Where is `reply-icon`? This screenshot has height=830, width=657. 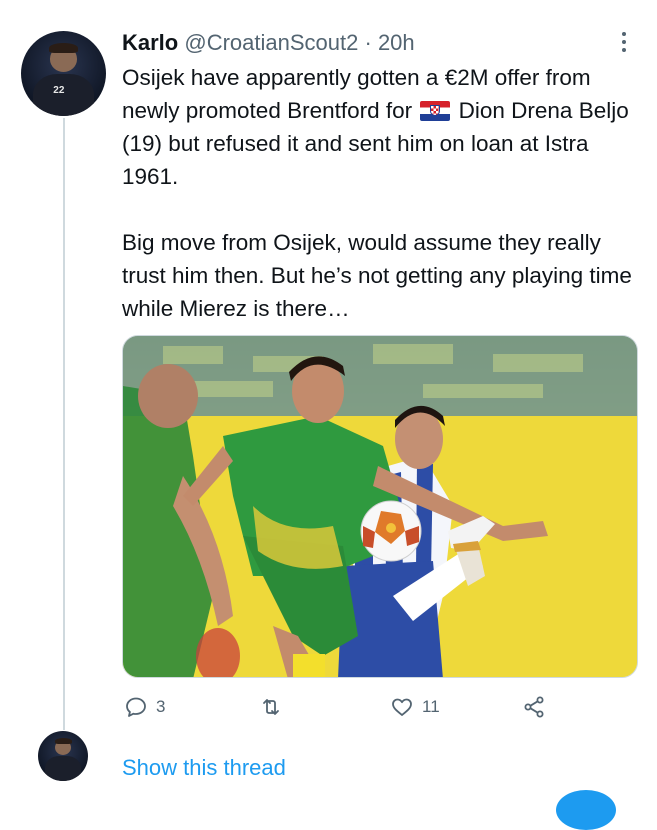
reply-icon is located at coordinates (136, 707).